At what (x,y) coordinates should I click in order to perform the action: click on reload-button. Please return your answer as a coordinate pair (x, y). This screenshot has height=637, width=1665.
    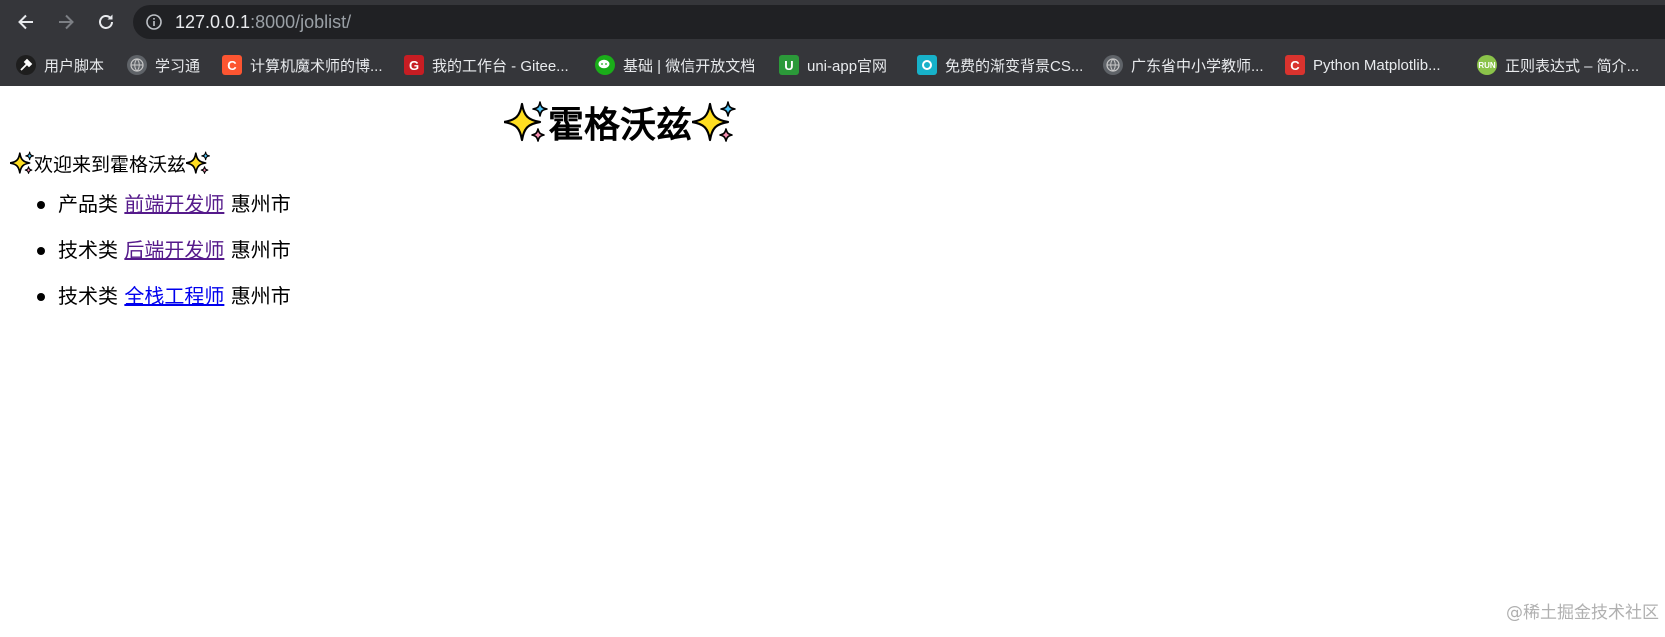
    Looking at the image, I should click on (106, 22).